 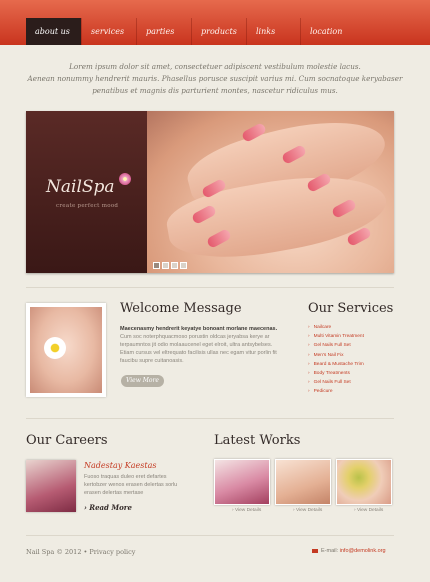 What do you see at coordinates (257, 440) in the screenshot?
I see `works-title: Latest Works` at bounding box center [257, 440].